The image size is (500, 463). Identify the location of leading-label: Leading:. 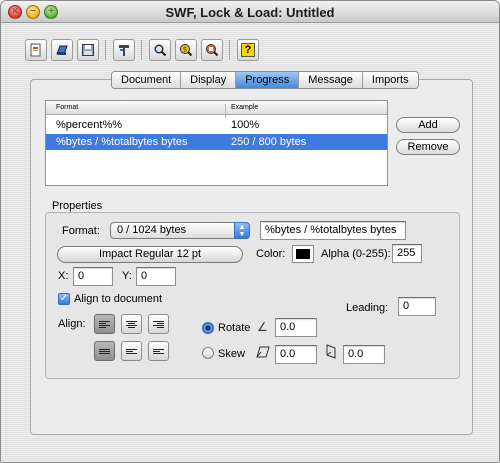
(367, 308).